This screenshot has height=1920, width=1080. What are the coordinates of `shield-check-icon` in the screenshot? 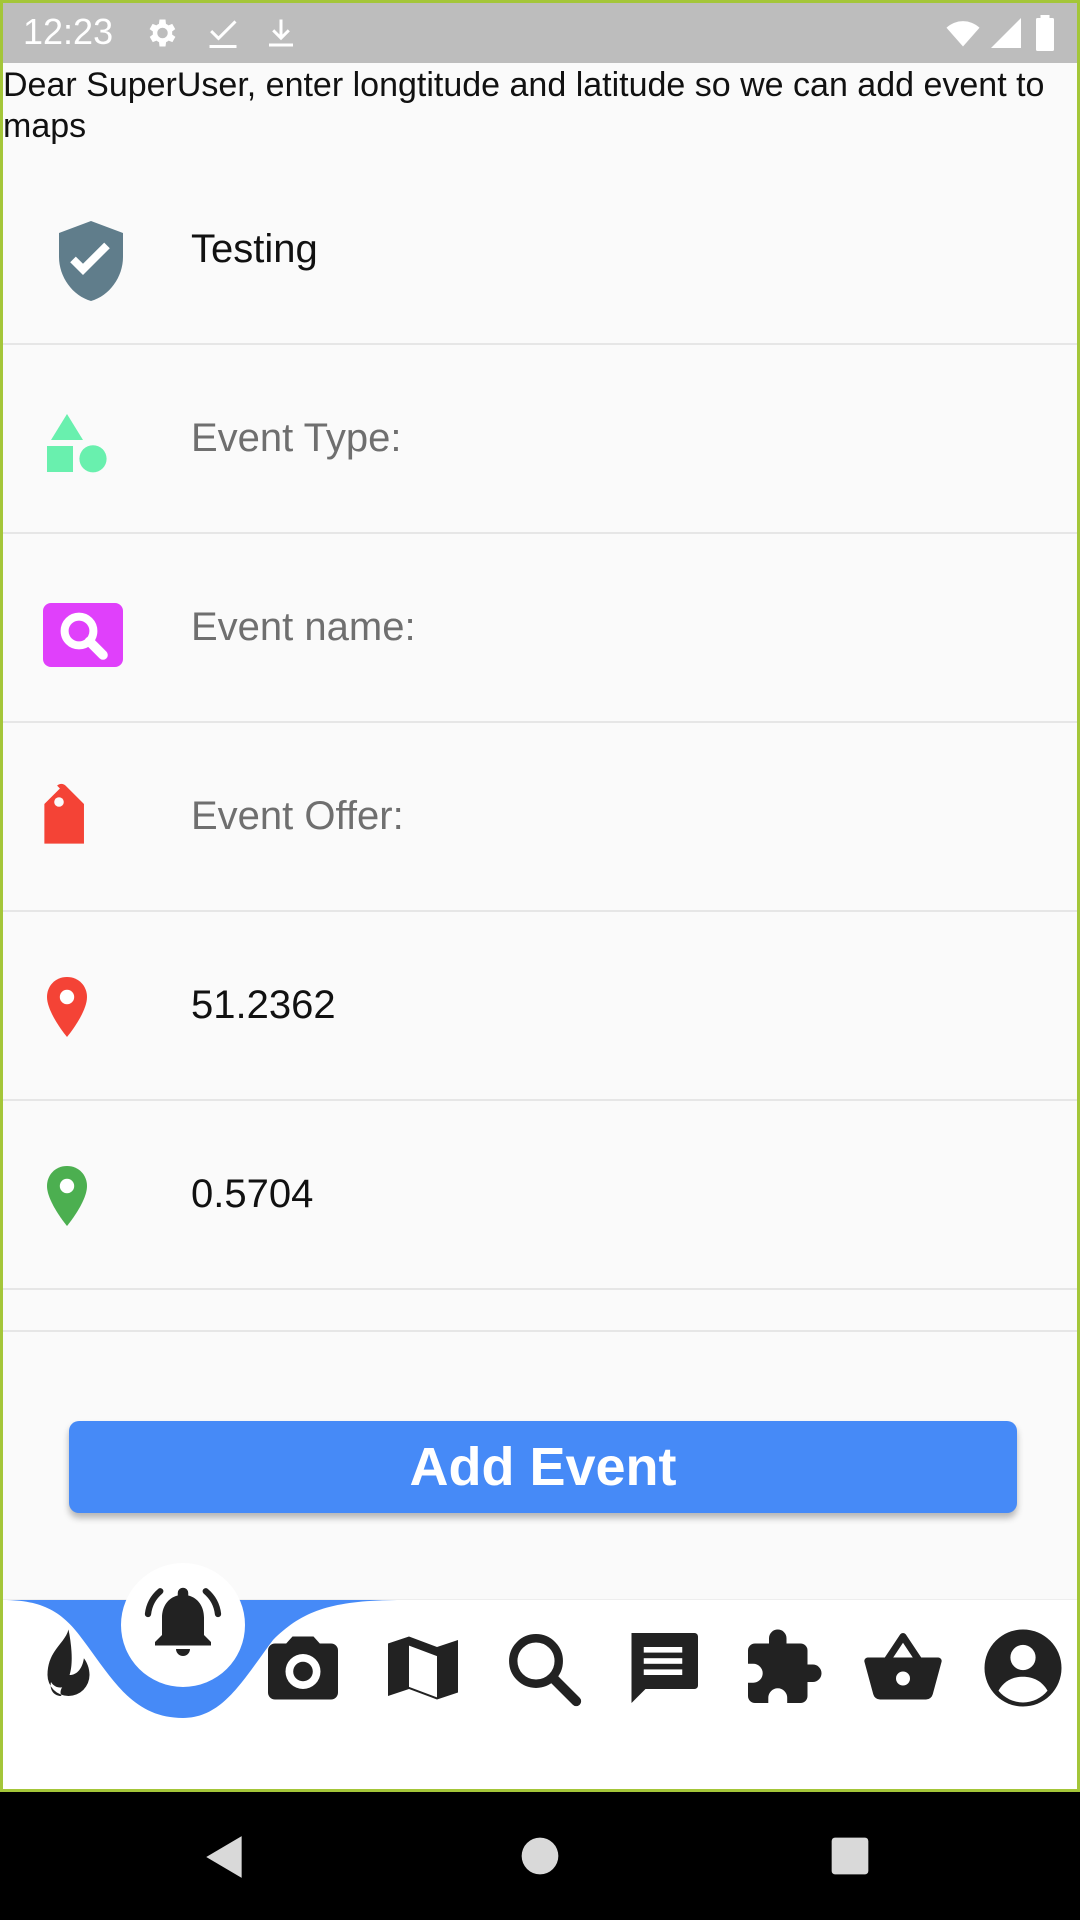 It's located at (91, 261).